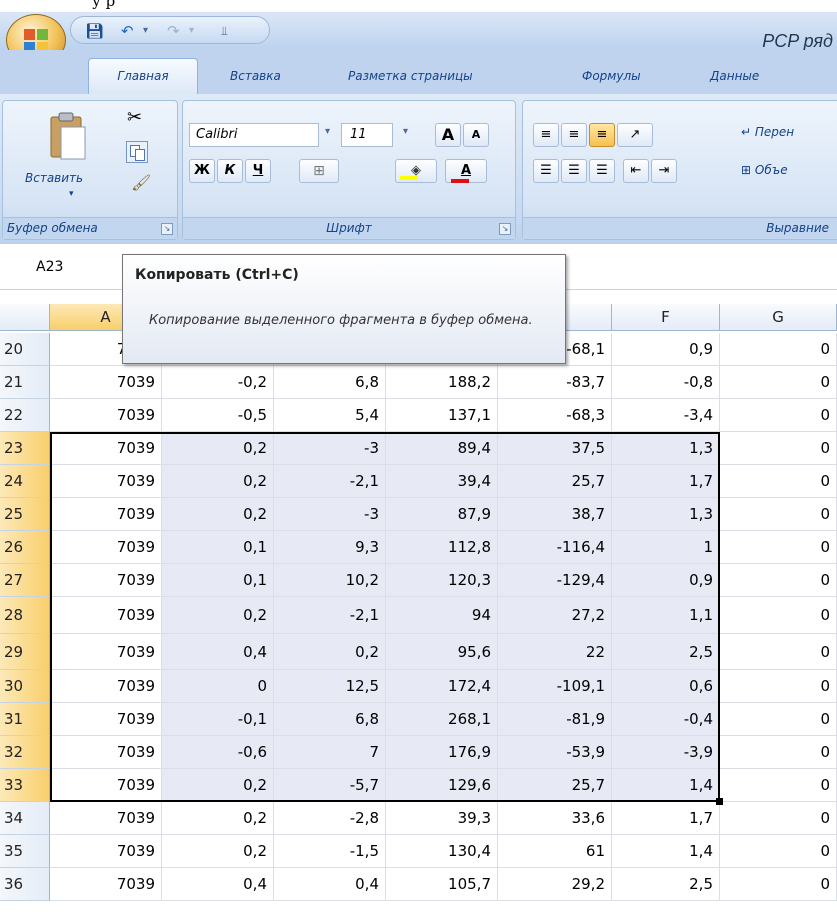 The image size is (837, 924). What do you see at coordinates (218, 752) in the screenshot?
I see `table-cell: -0,6` at bounding box center [218, 752].